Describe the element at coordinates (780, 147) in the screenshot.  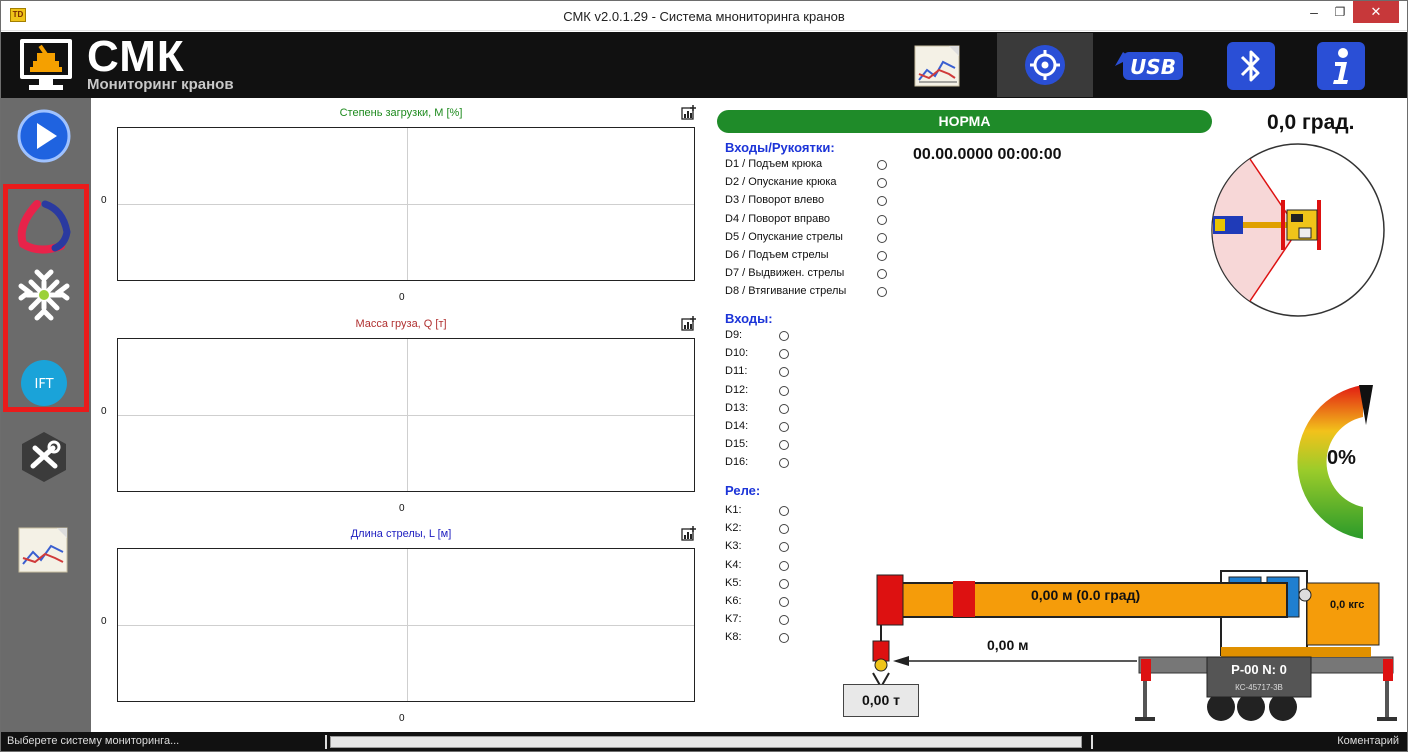
I see `inputs-handles-heading: Входы/Рукоятки:` at that location.